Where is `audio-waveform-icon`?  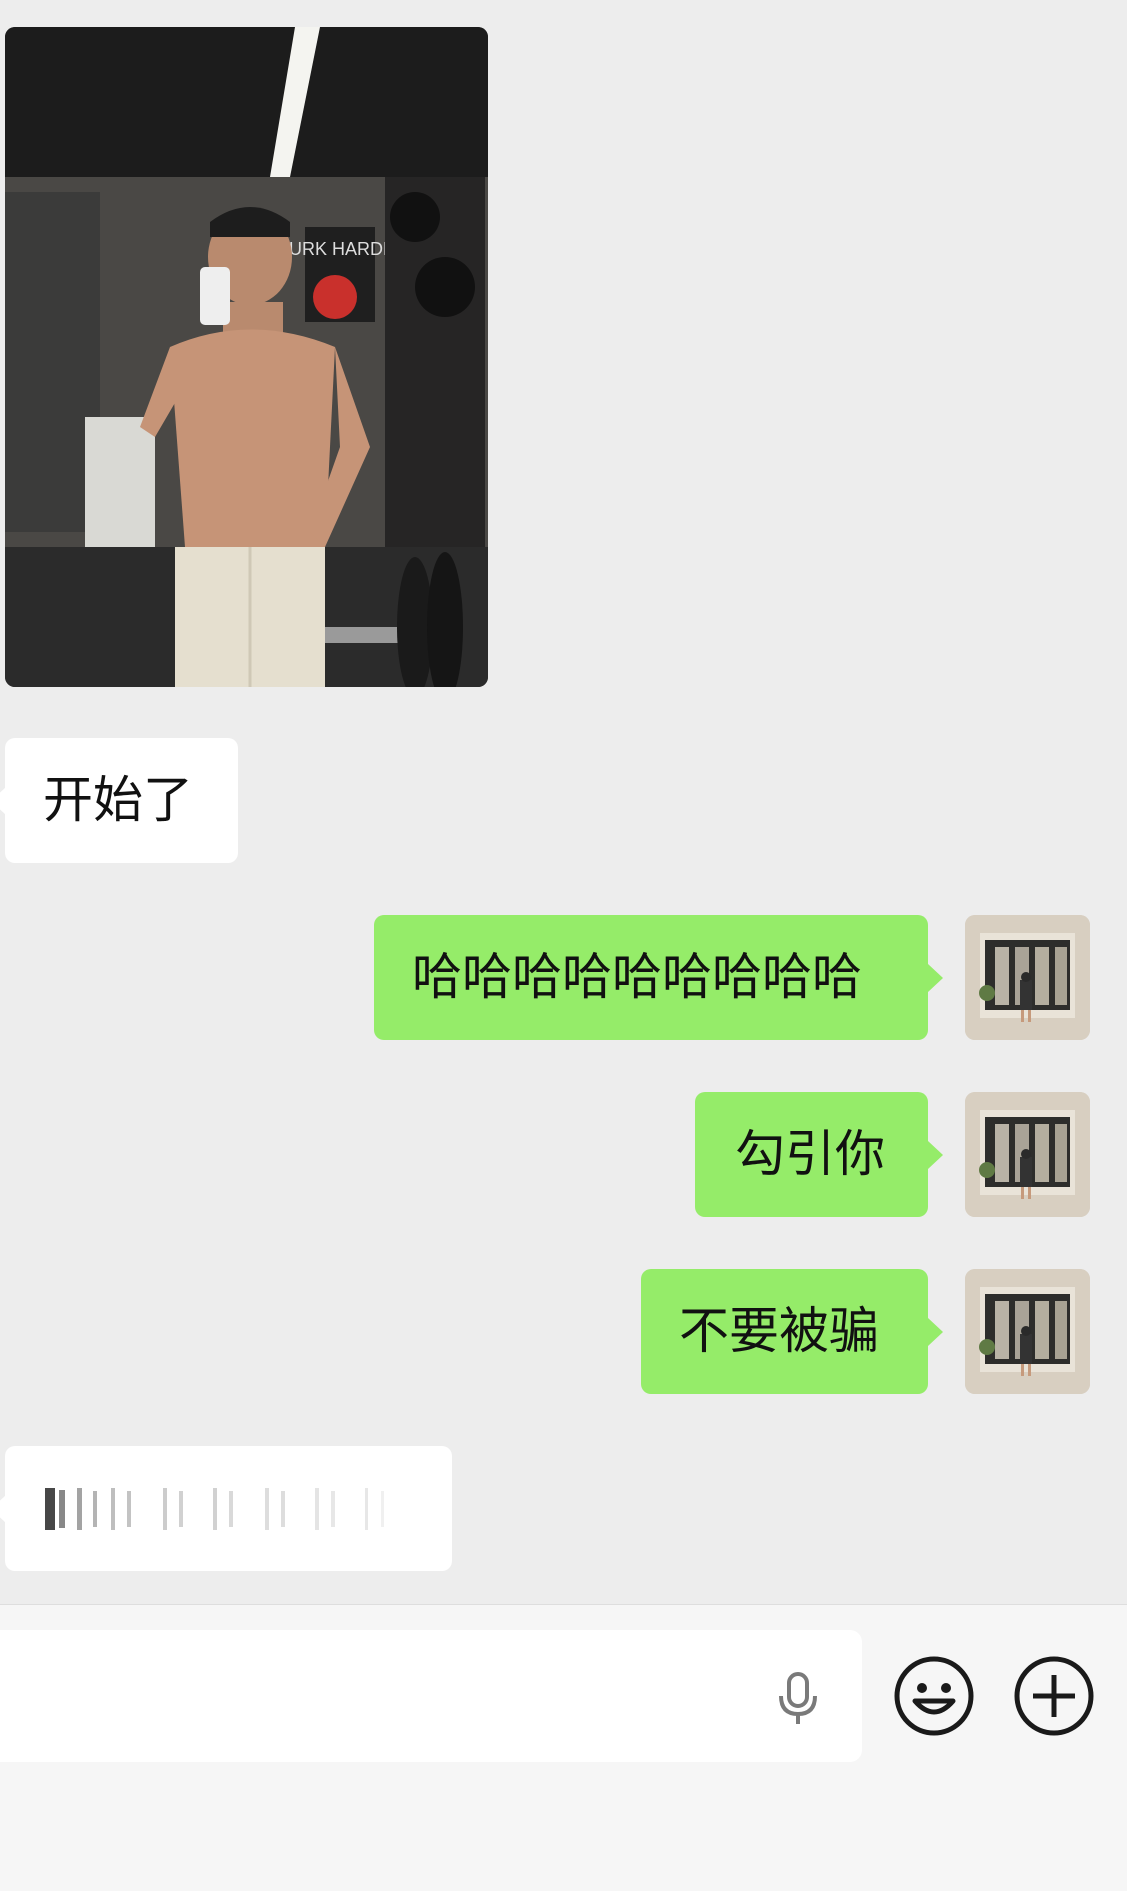
audio-waveform-icon is located at coordinates (214, 1509).